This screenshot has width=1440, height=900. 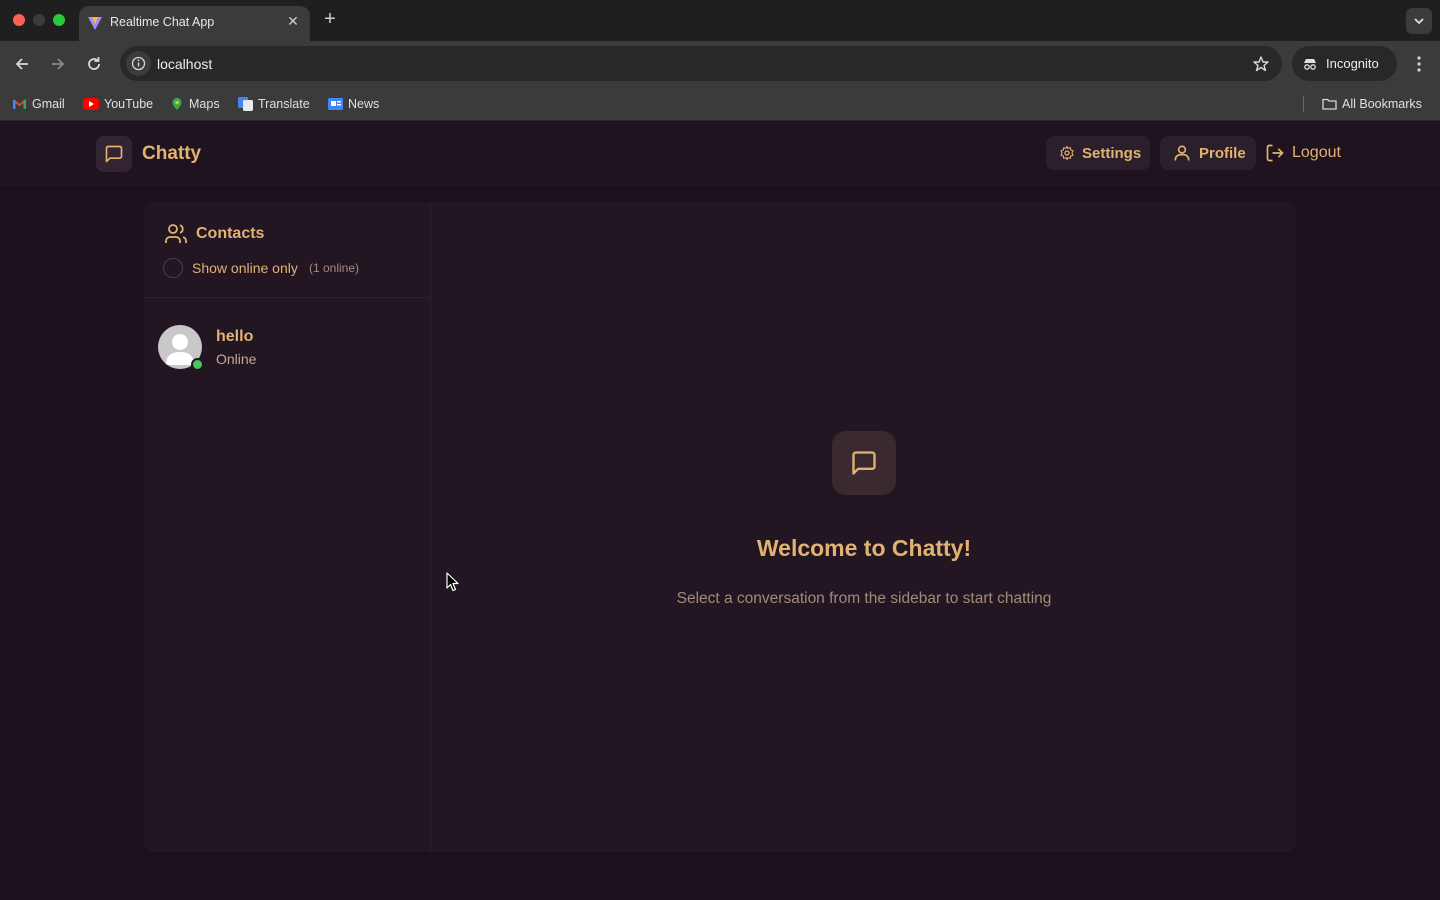 What do you see at coordinates (38, 104) in the screenshot?
I see `bookmark-gmail: Gmail` at bounding box center [38, 104].